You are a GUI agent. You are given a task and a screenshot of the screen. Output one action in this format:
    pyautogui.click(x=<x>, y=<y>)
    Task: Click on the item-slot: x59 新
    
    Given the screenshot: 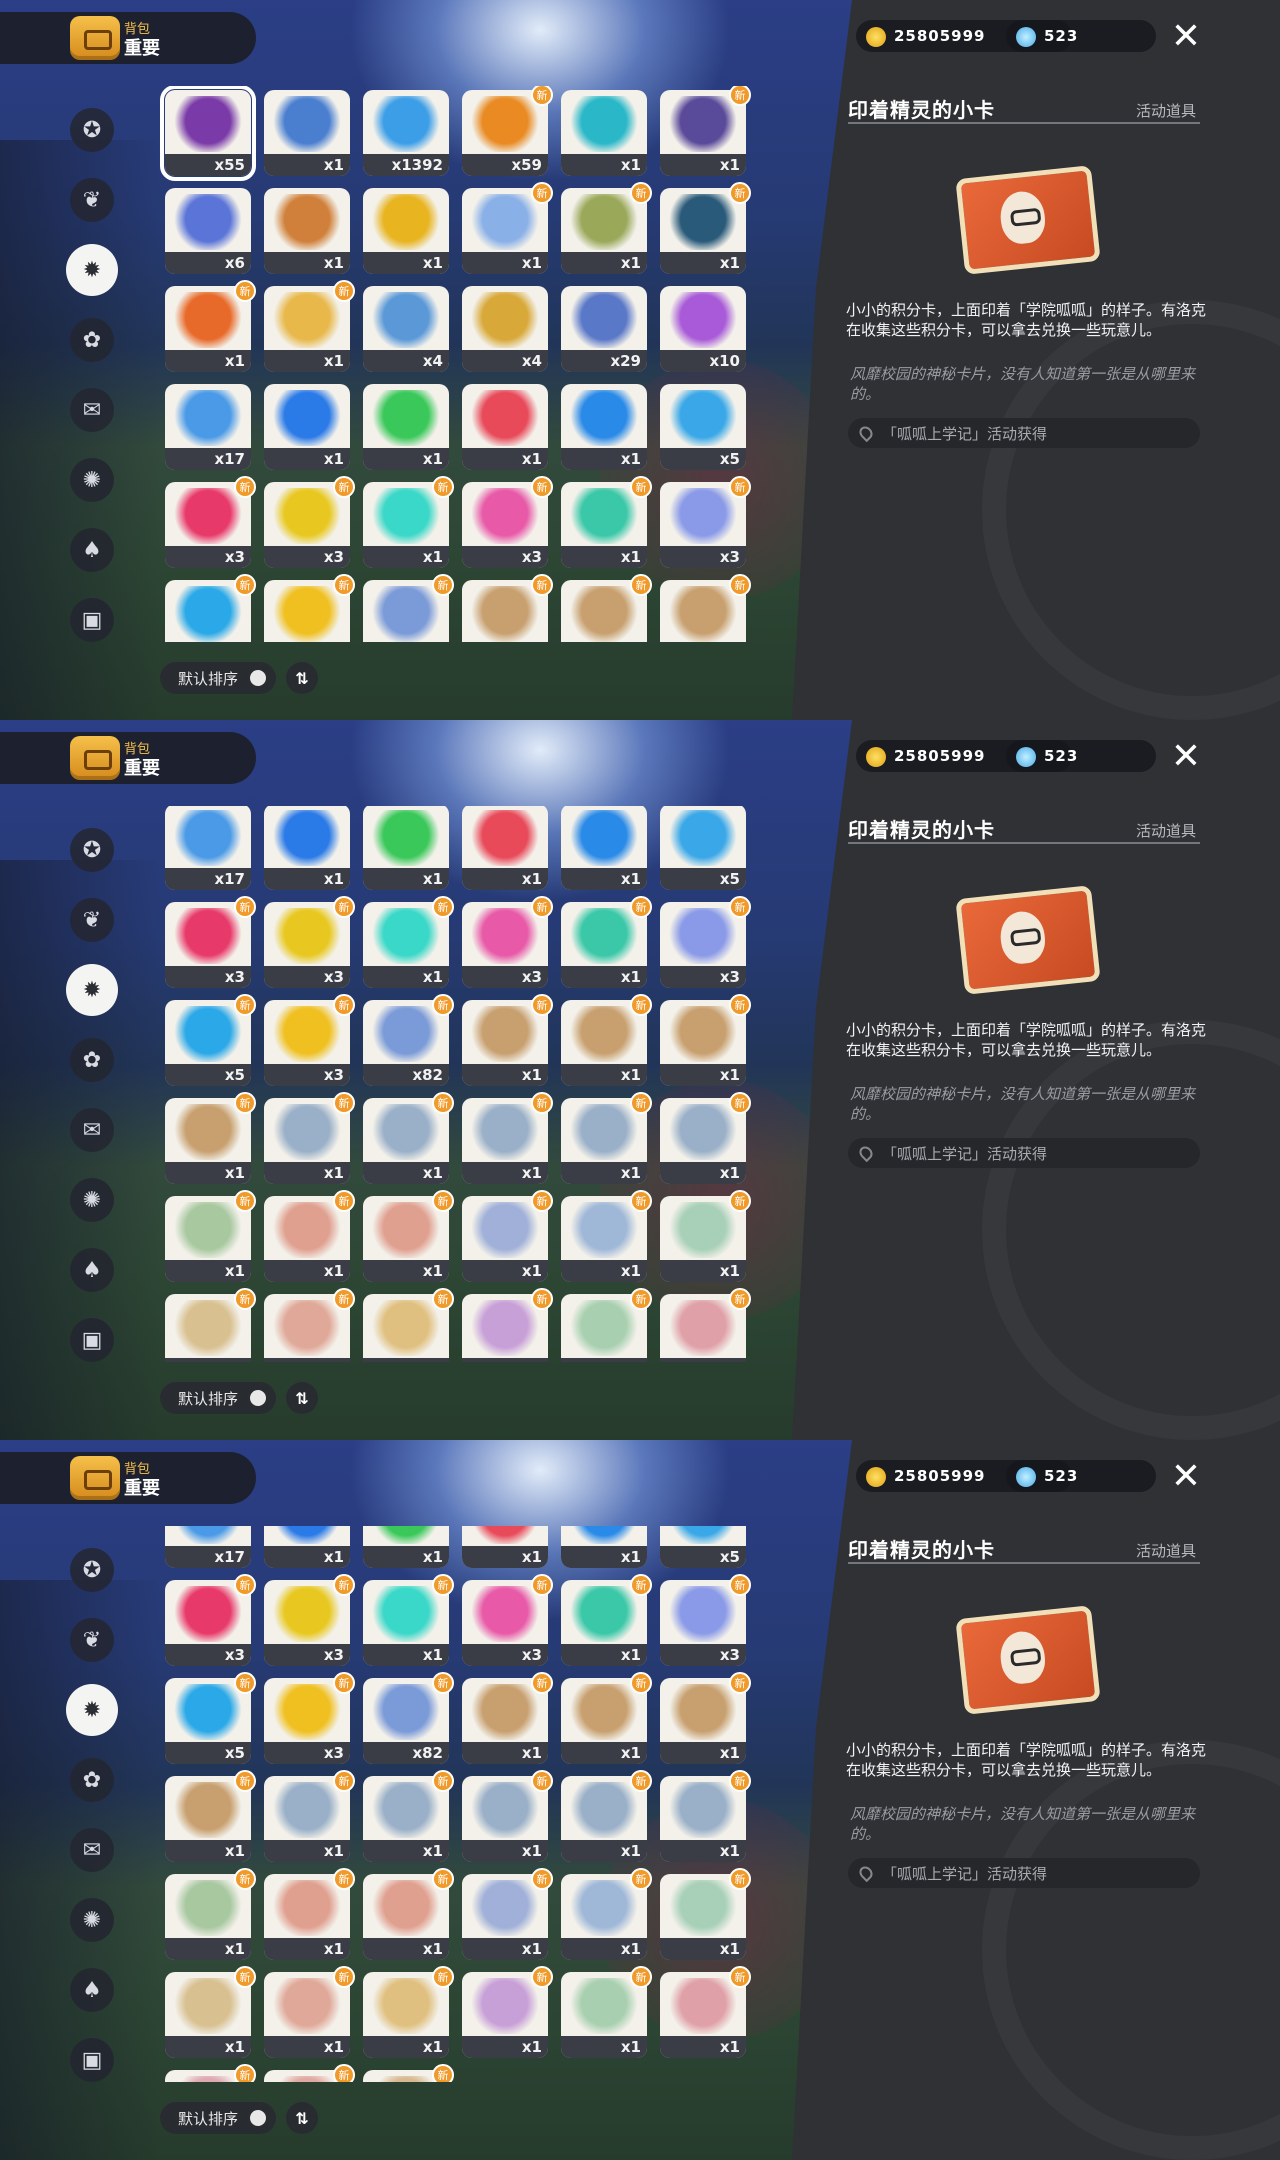 What is the action you would take?
    pyautogui.click(x=507, y=131)
    